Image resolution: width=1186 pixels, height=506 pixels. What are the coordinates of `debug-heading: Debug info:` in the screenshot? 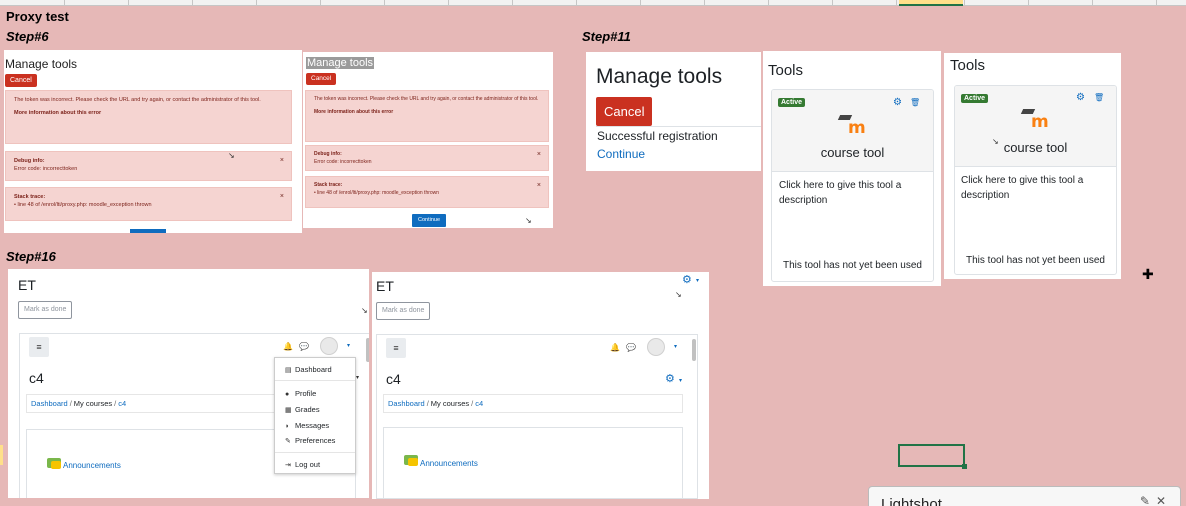 It's located at (29, 161).